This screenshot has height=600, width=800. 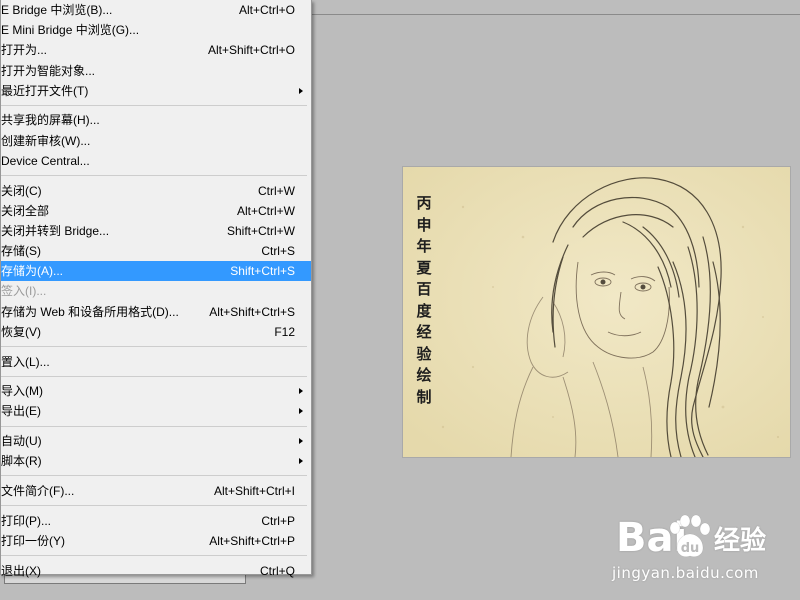 What do you see at coordinates (21, 441) in the screenshot?
I see `menu-item-label: 自动(U)` at bounding box center [21, 441].